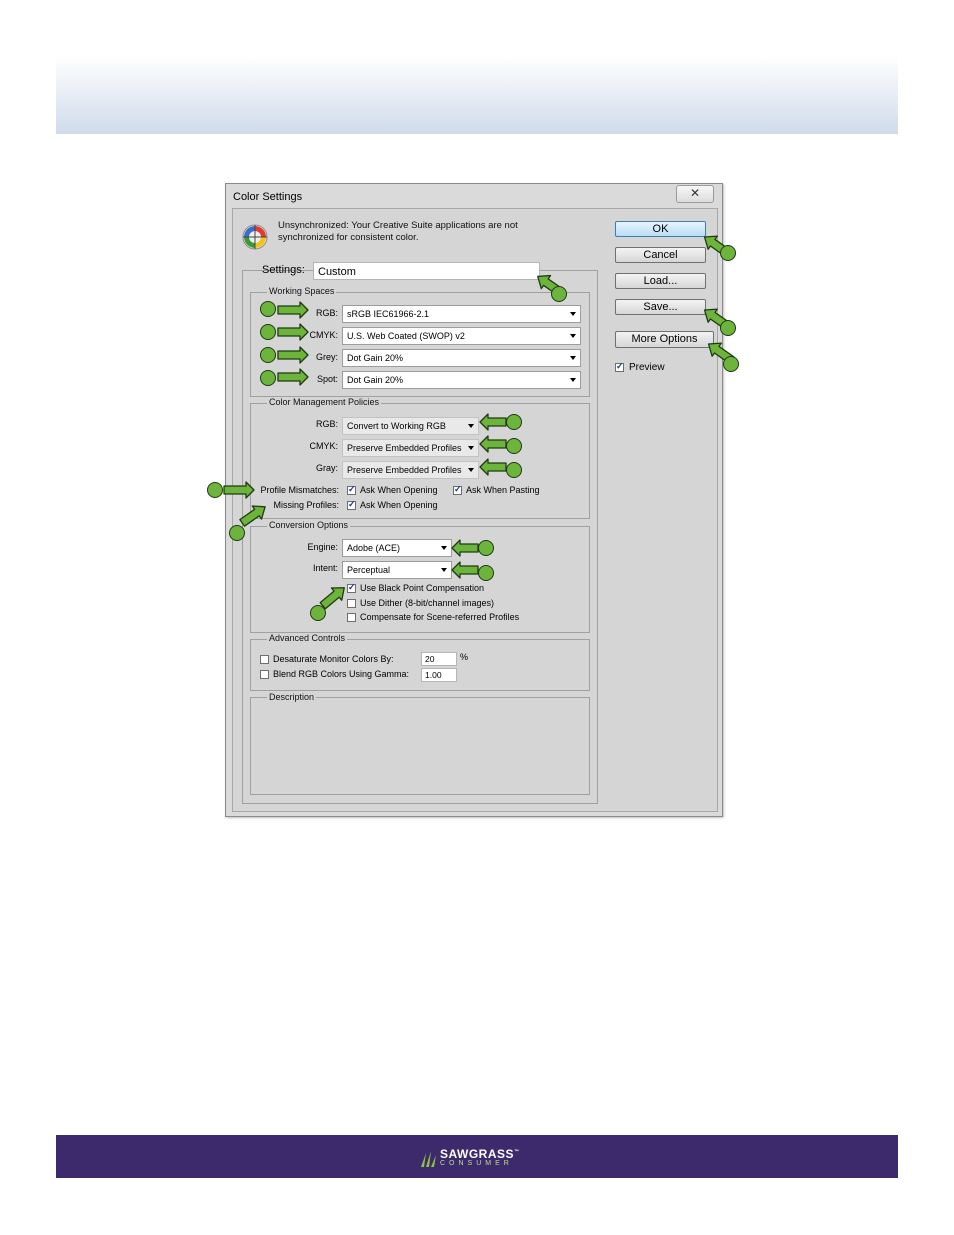 The image size is (954, 1235). Describe the element at coordinates (428, 1158) in the screenshot. I see `grass-logo-icon` at that location.